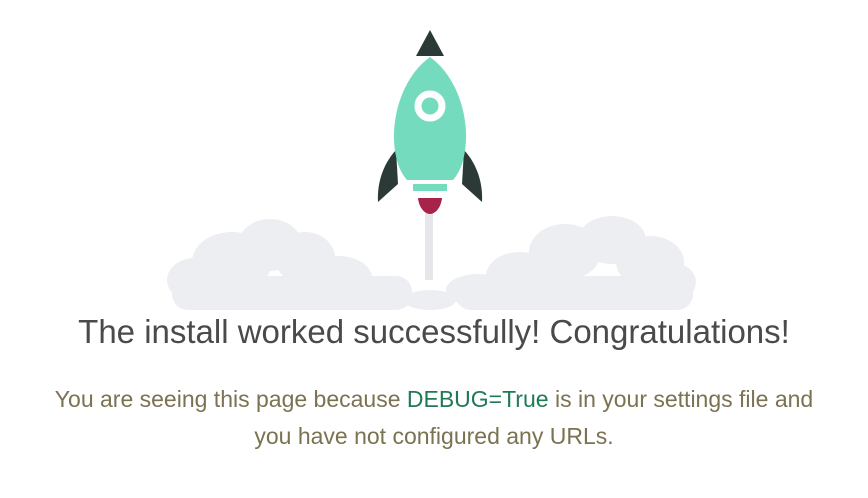  What do you see at coordinates (429, 246) in the screenshot?
I see `smoke-trail` at bounding box center [429, 246].